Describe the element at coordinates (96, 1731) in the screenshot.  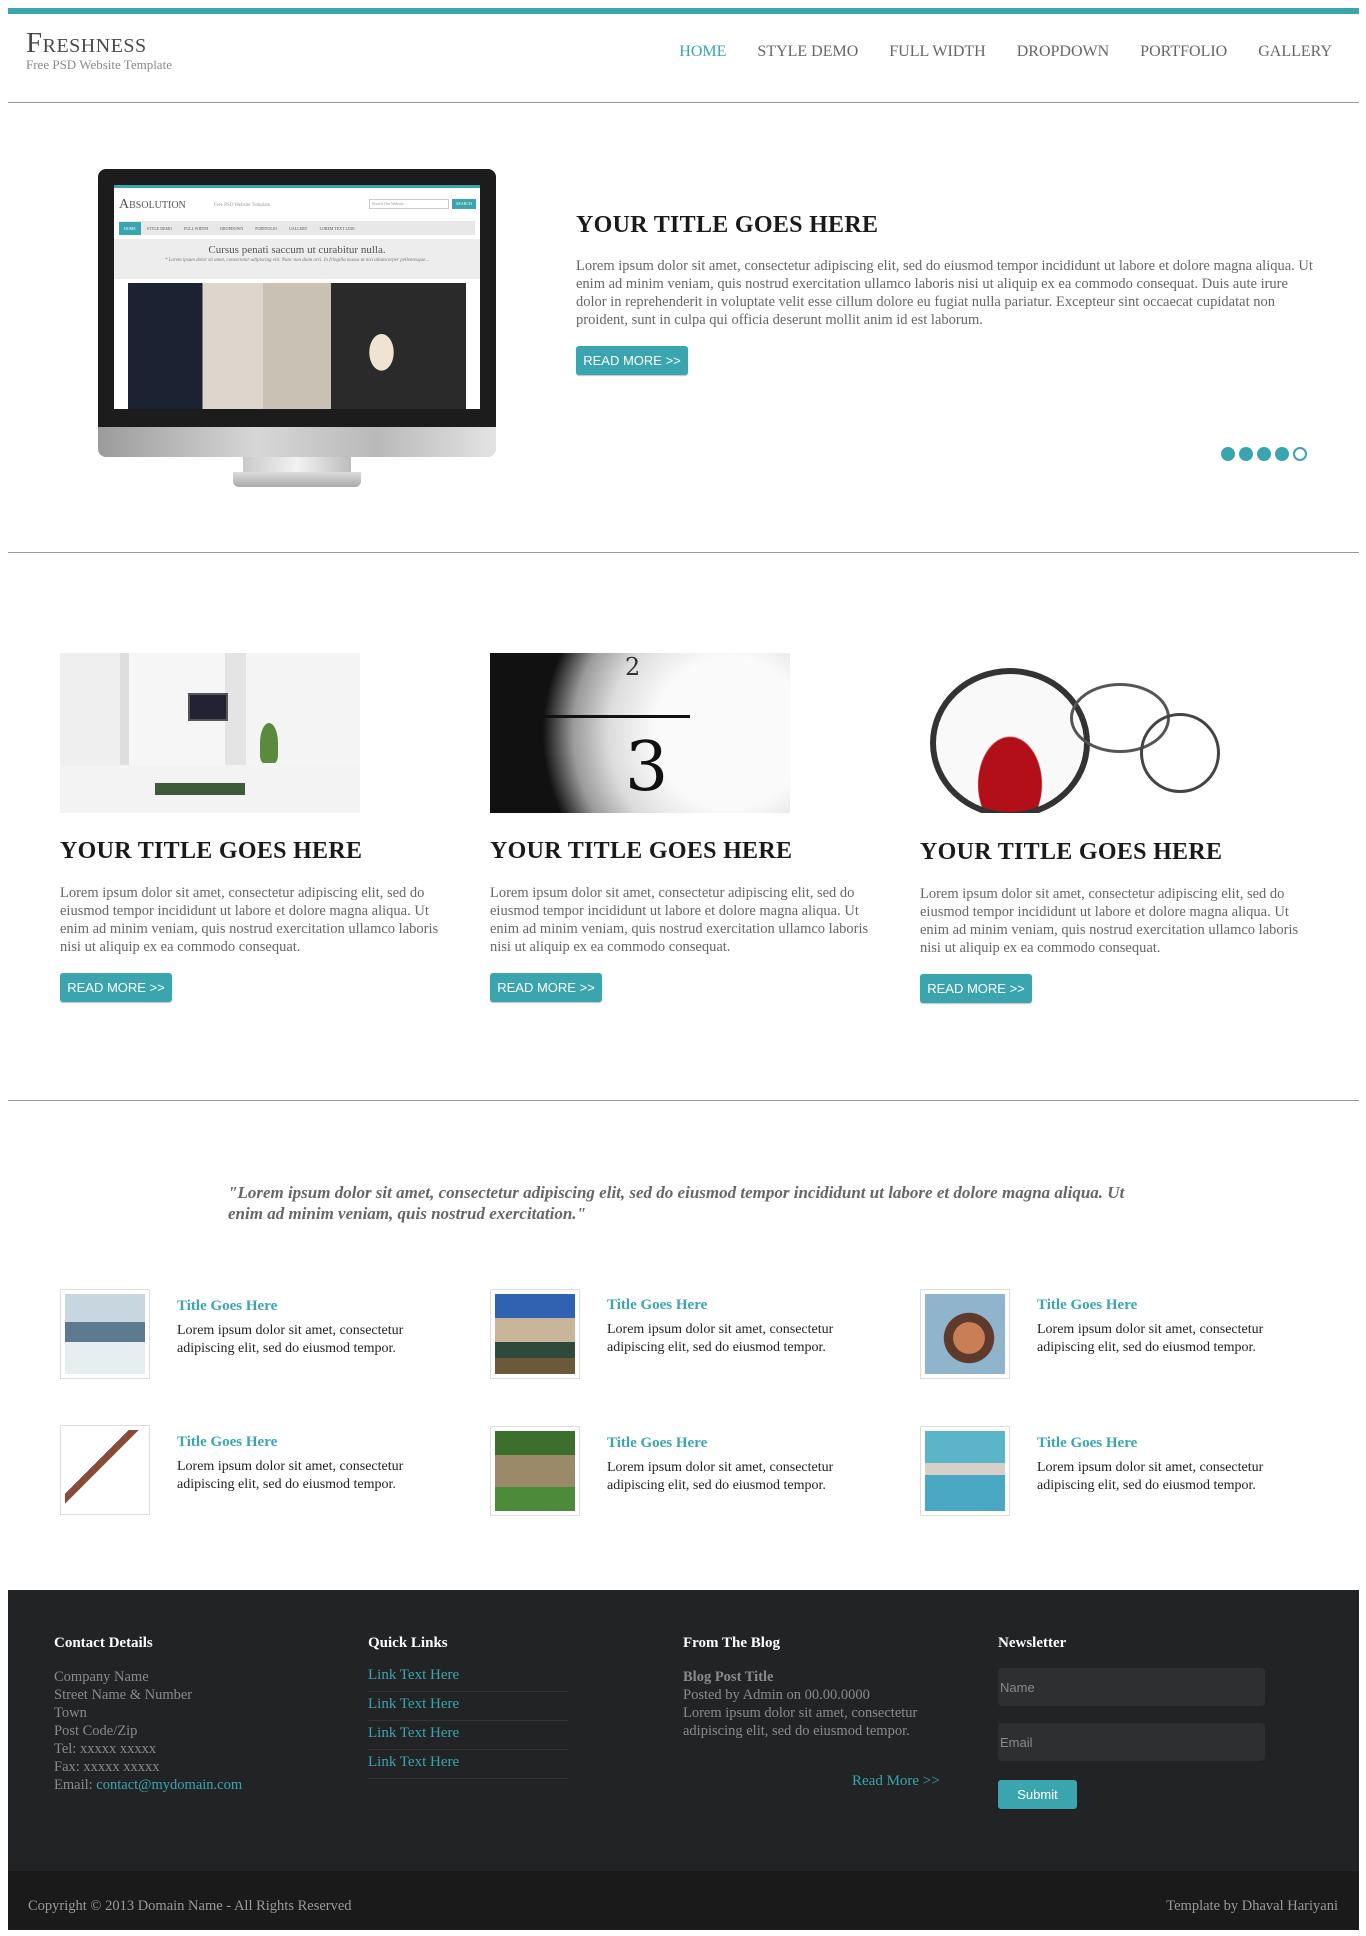
I see `contact-line: Post Code/Zip` at that location.